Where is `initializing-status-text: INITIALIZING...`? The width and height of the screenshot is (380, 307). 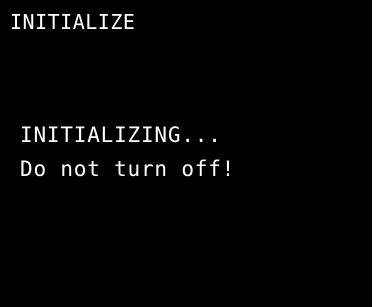 initializing-status-text: INITIALIZING... is located at coordinates (121, 135).